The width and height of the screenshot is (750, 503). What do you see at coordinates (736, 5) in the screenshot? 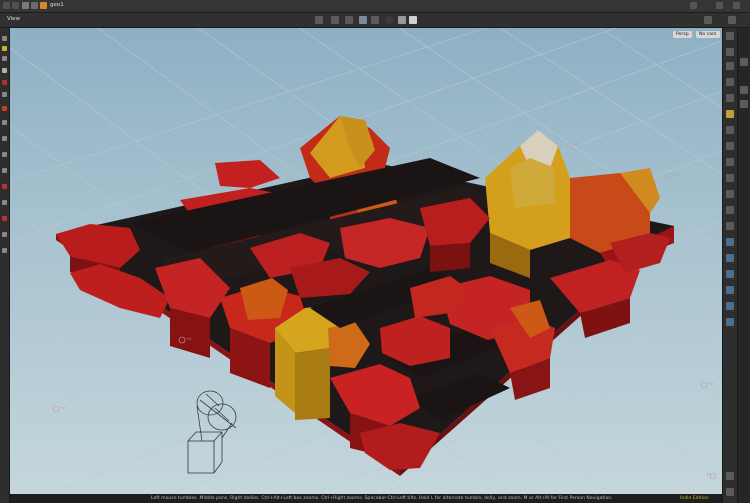
I see `menu-icon` at bounding box center [736, 5].